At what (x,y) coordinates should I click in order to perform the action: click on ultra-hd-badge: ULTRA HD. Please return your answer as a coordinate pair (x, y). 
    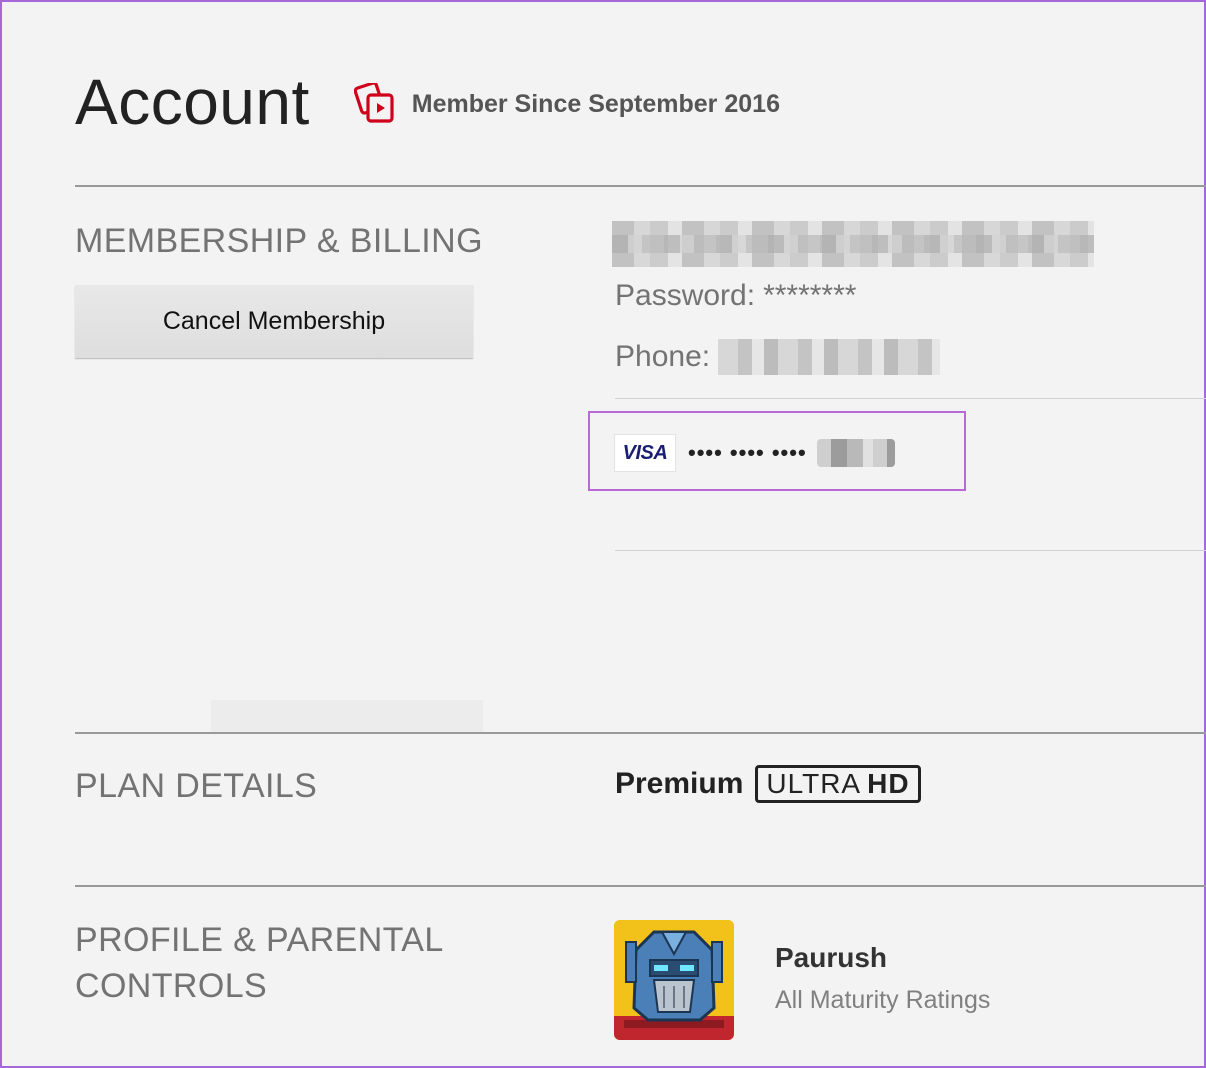
    Looking at the image, I should click on (838, 784).